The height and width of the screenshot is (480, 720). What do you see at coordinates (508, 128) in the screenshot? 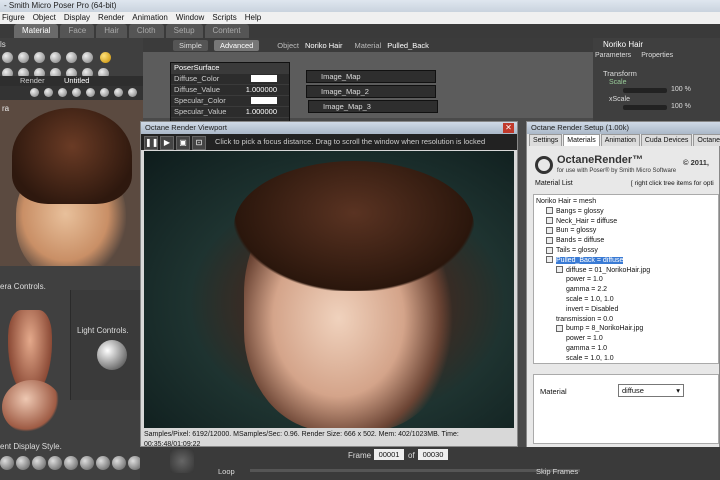
I see `close-icon: ✕` at bounding box center [508, 128].